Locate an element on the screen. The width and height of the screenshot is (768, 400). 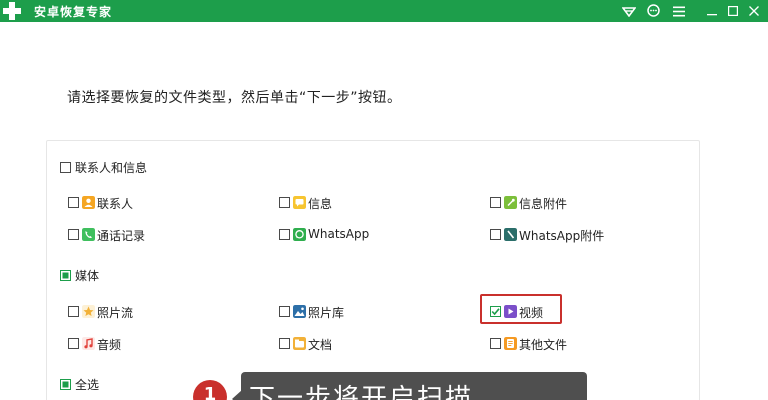
message-checkbox is located at coordinates (284, 202).